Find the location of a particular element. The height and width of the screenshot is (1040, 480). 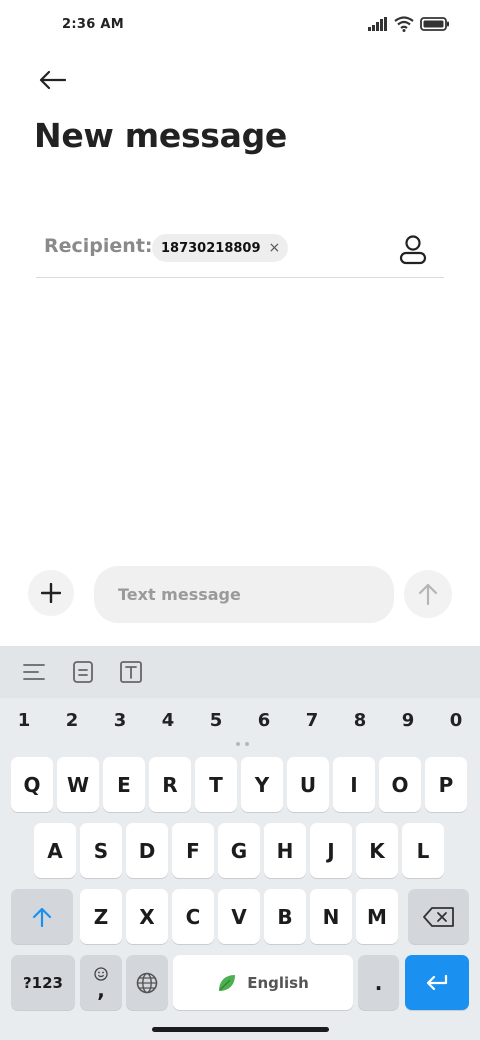

key-f: F is located at coordinates (193, 850).